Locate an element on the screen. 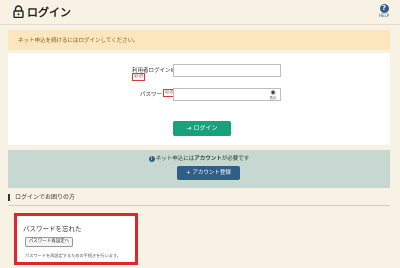 The width and height of the screenshot is (400, 268). show-password-toggle: ◉ 表示 is located at coordinates (273, 95).